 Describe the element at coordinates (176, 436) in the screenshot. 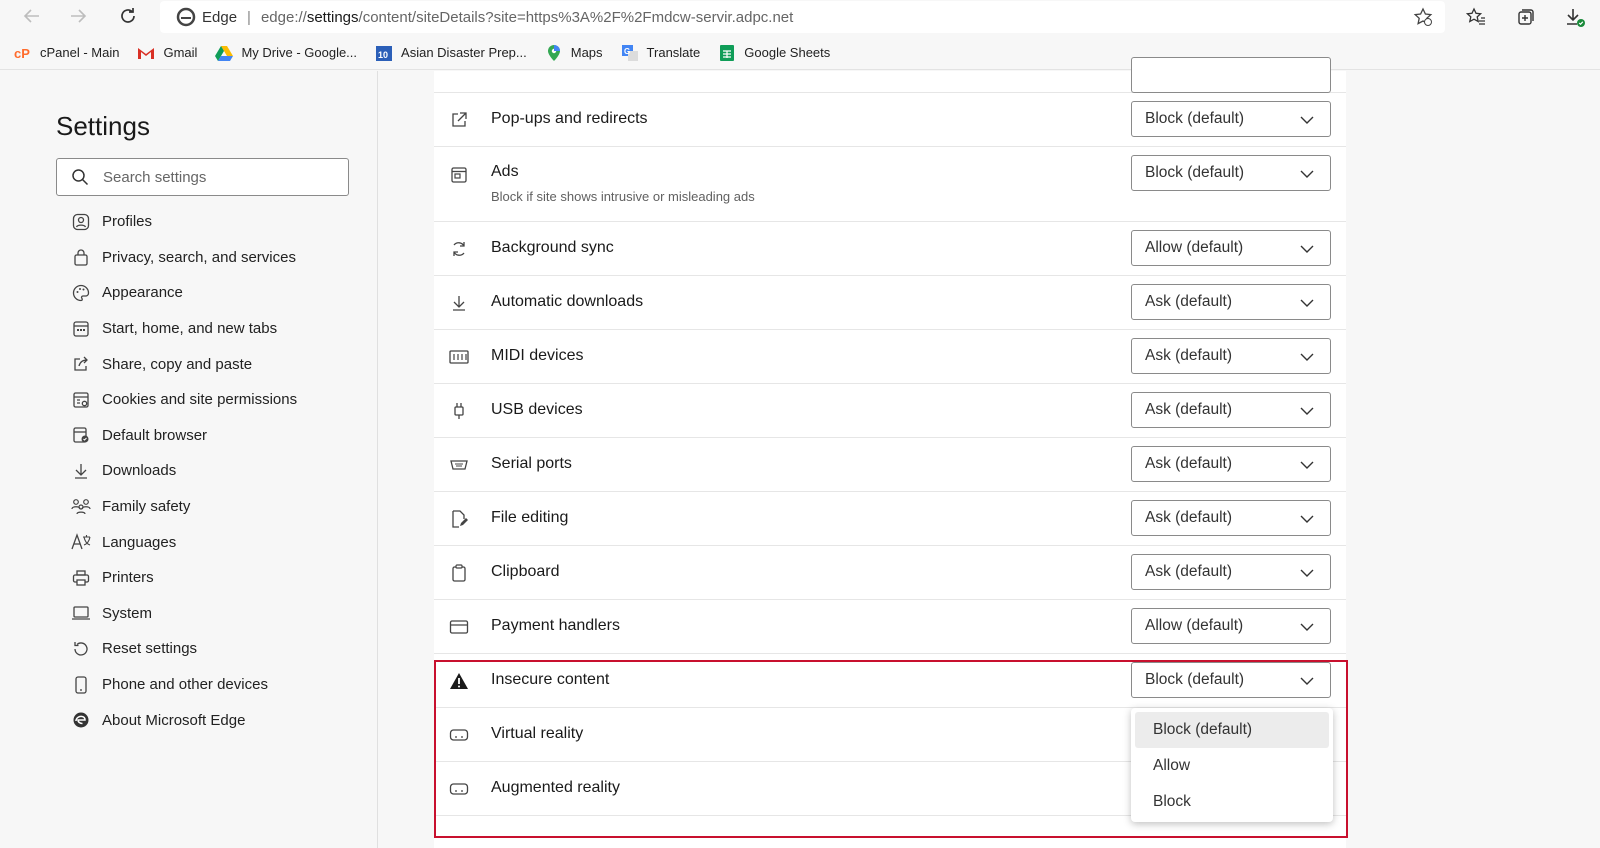

I see `sidebar-item-default-browser: Default browser` at that location.